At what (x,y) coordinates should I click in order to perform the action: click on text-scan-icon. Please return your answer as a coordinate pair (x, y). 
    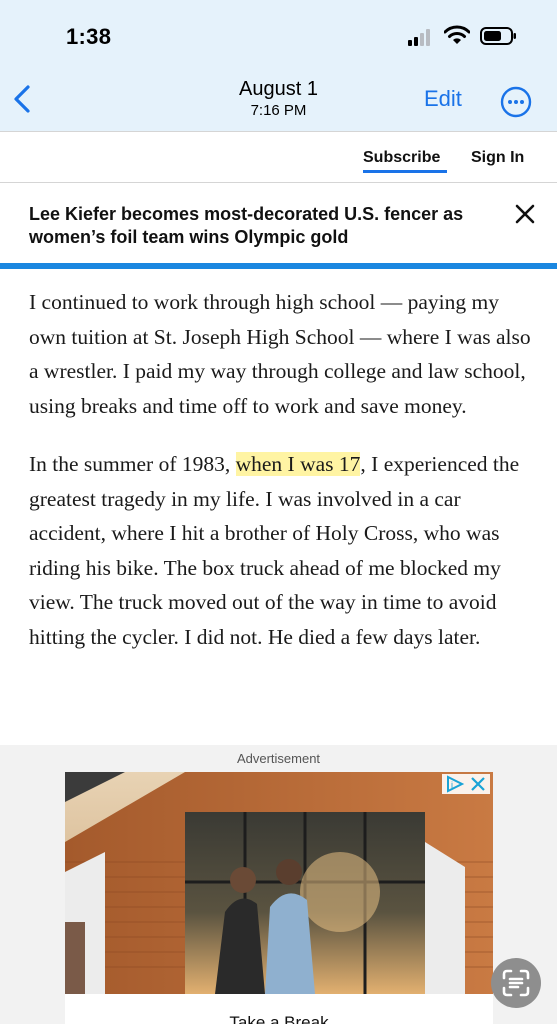
    Looking at the image, I should click on (516, 983).